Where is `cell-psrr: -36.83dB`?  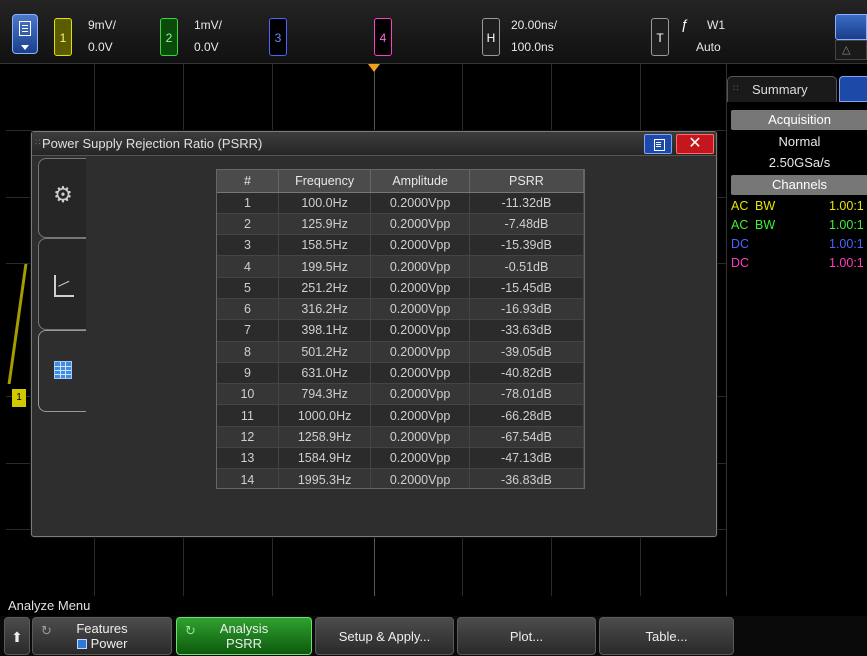 cell-psrr: -36.83dB is located at coordinates (526, 478).